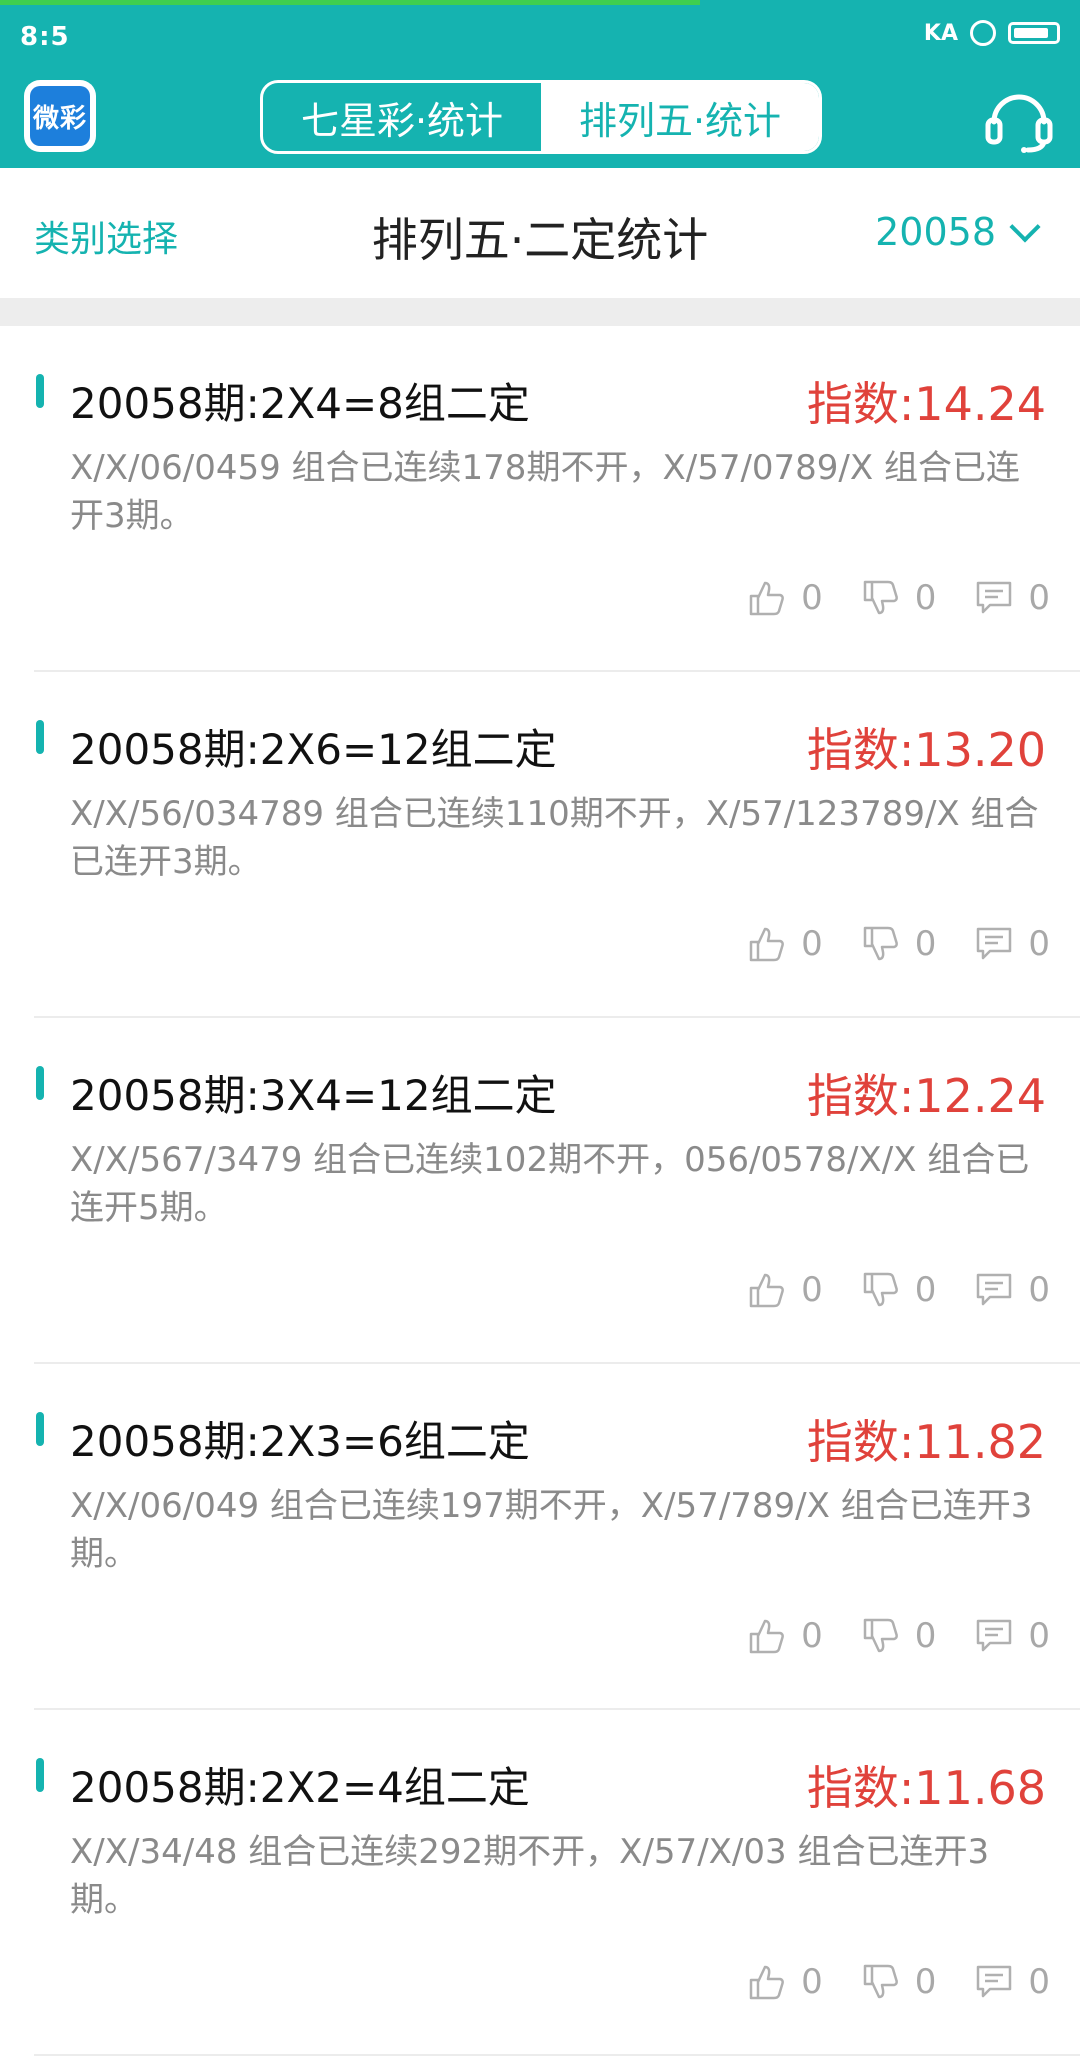 This screenshot has height=2063, width=1080. I want to click on item-index: 指数:11.68, so click(926, 1788).